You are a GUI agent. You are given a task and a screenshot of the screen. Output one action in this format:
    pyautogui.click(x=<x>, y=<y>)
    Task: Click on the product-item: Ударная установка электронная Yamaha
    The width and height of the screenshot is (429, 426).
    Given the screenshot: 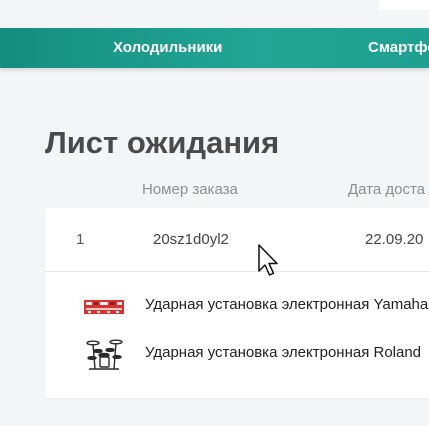 What is the action you would take?
    pyautogui.click(x=237, y=306)
    